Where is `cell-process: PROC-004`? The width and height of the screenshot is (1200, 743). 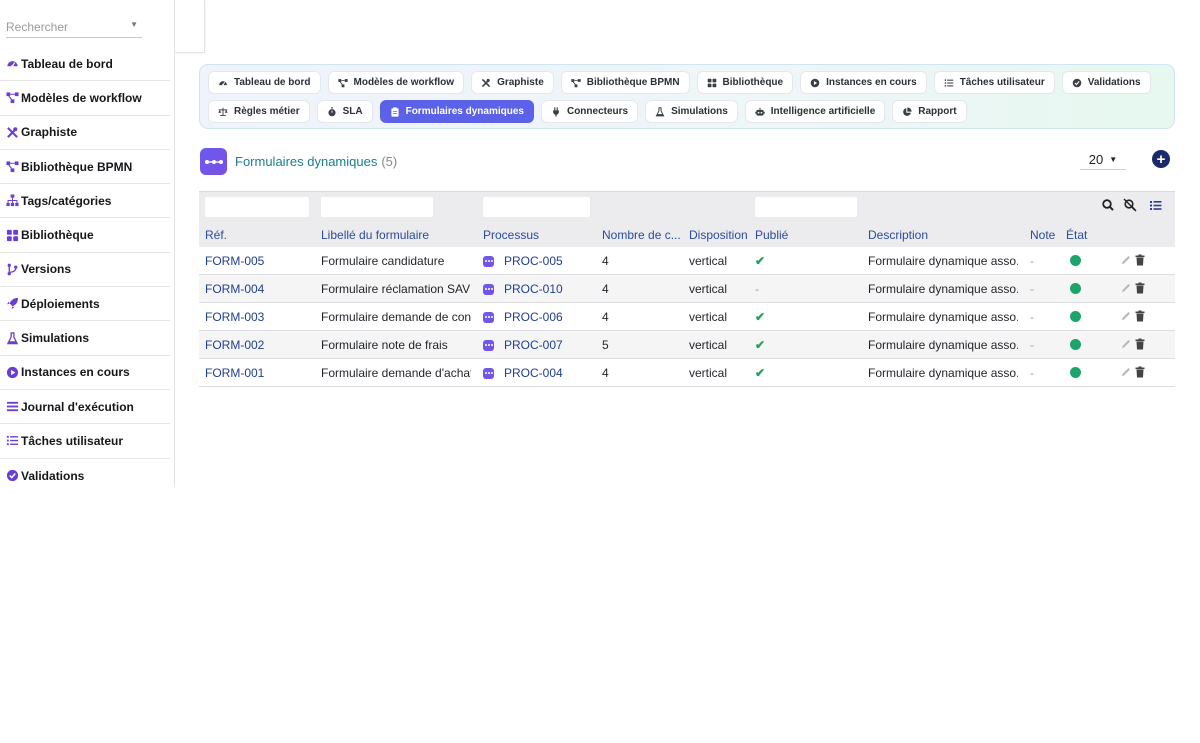 cell-process: PROC-004 is located at coordinates (538, 373).